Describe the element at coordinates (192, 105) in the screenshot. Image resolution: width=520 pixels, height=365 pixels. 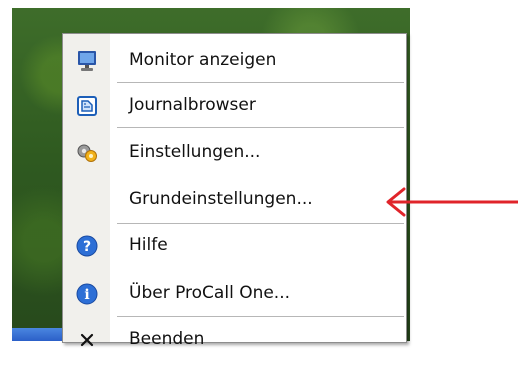
I see `menu-item-label: Journalbrowser` at that location.